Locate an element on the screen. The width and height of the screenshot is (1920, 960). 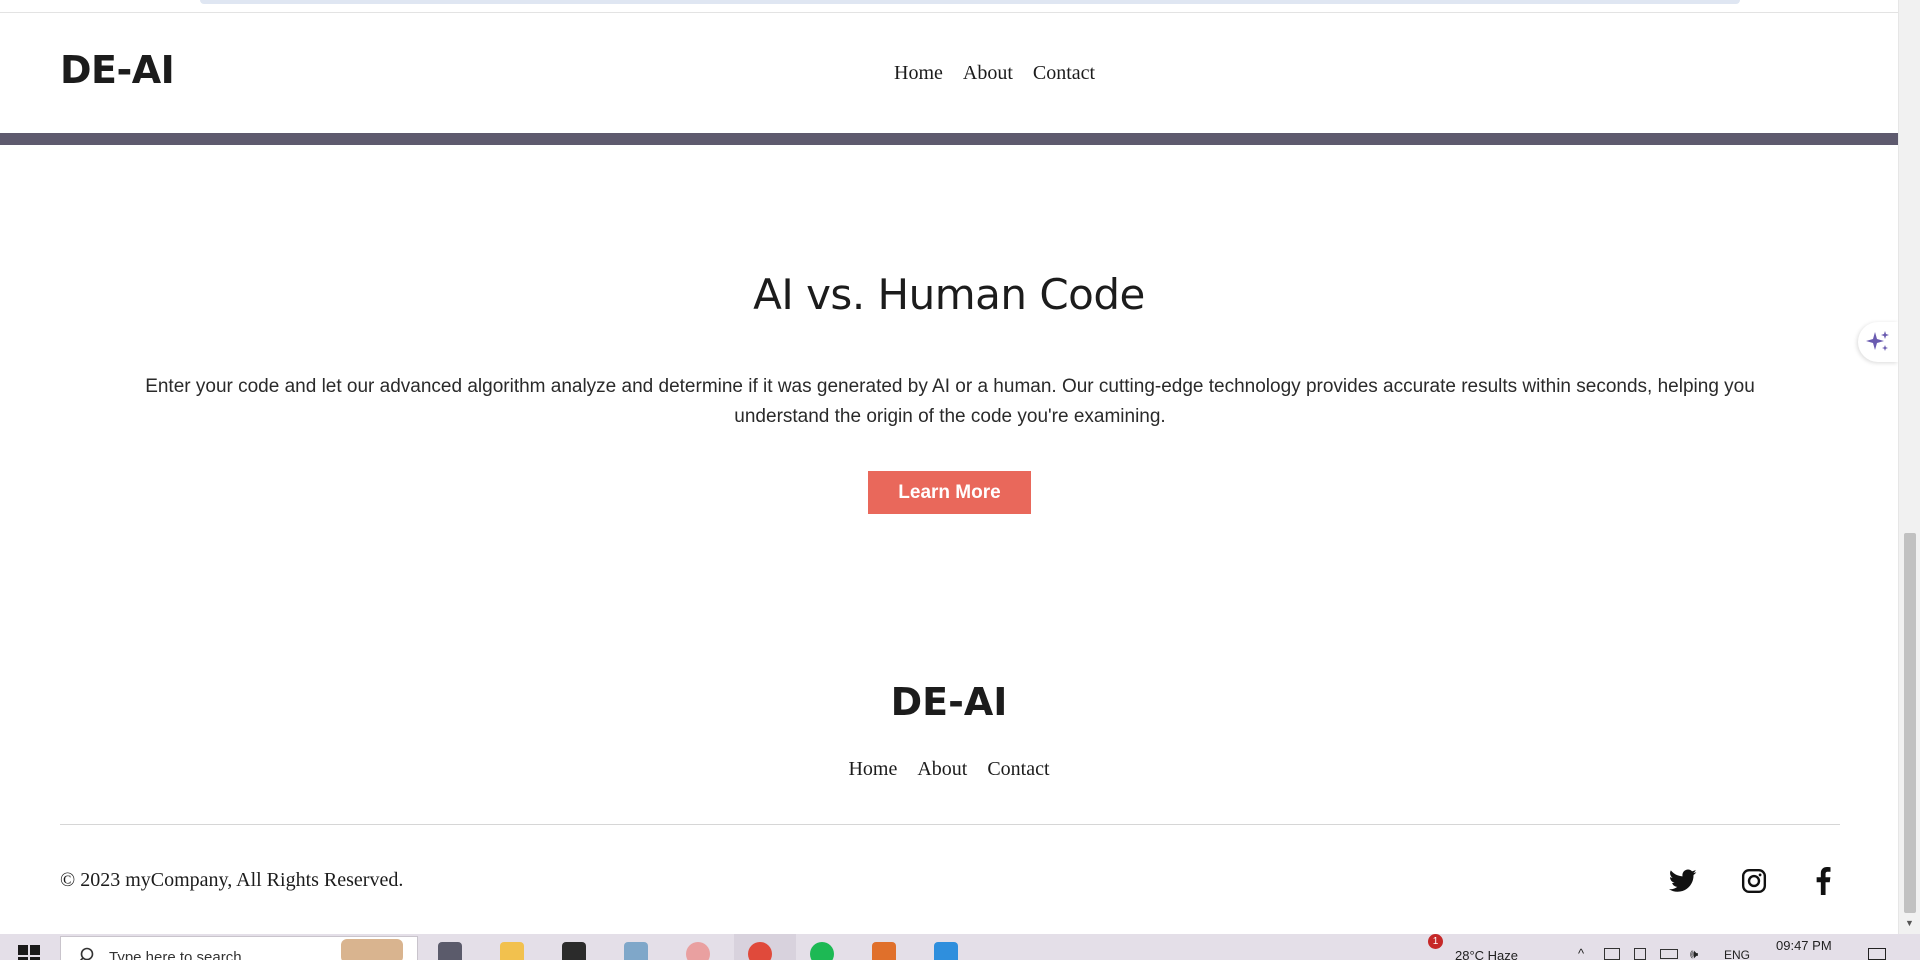
nav-link-home: Home is located at coordinates (918, 73).